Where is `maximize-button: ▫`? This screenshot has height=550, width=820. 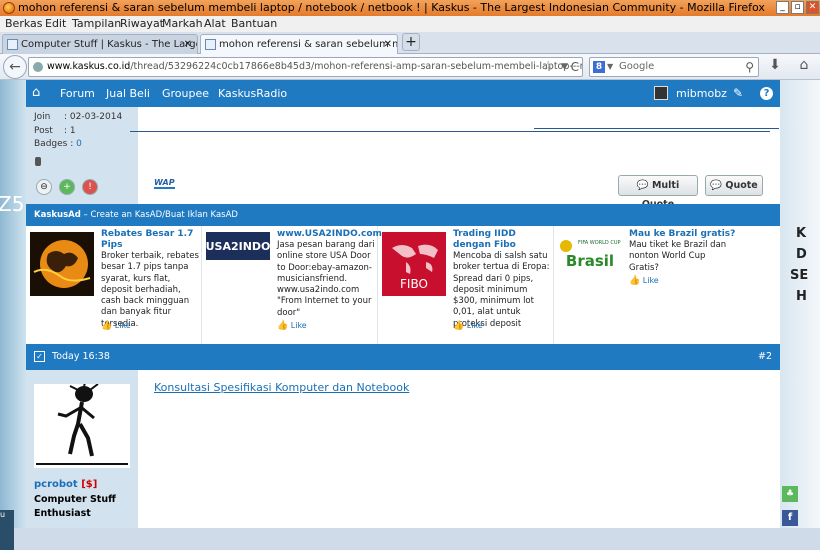 maximize-button: ▫ is located at coordinates (797, 7).